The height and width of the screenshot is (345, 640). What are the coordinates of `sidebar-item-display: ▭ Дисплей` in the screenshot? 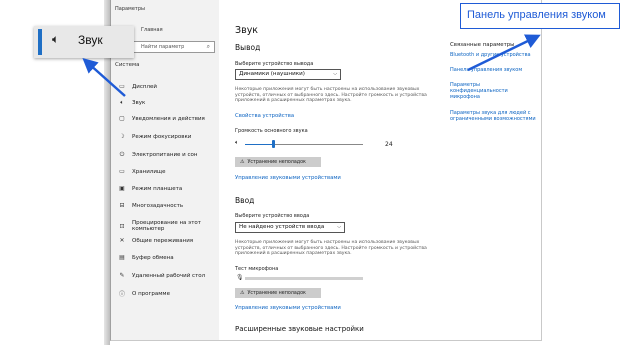 It's located at (137, 86).